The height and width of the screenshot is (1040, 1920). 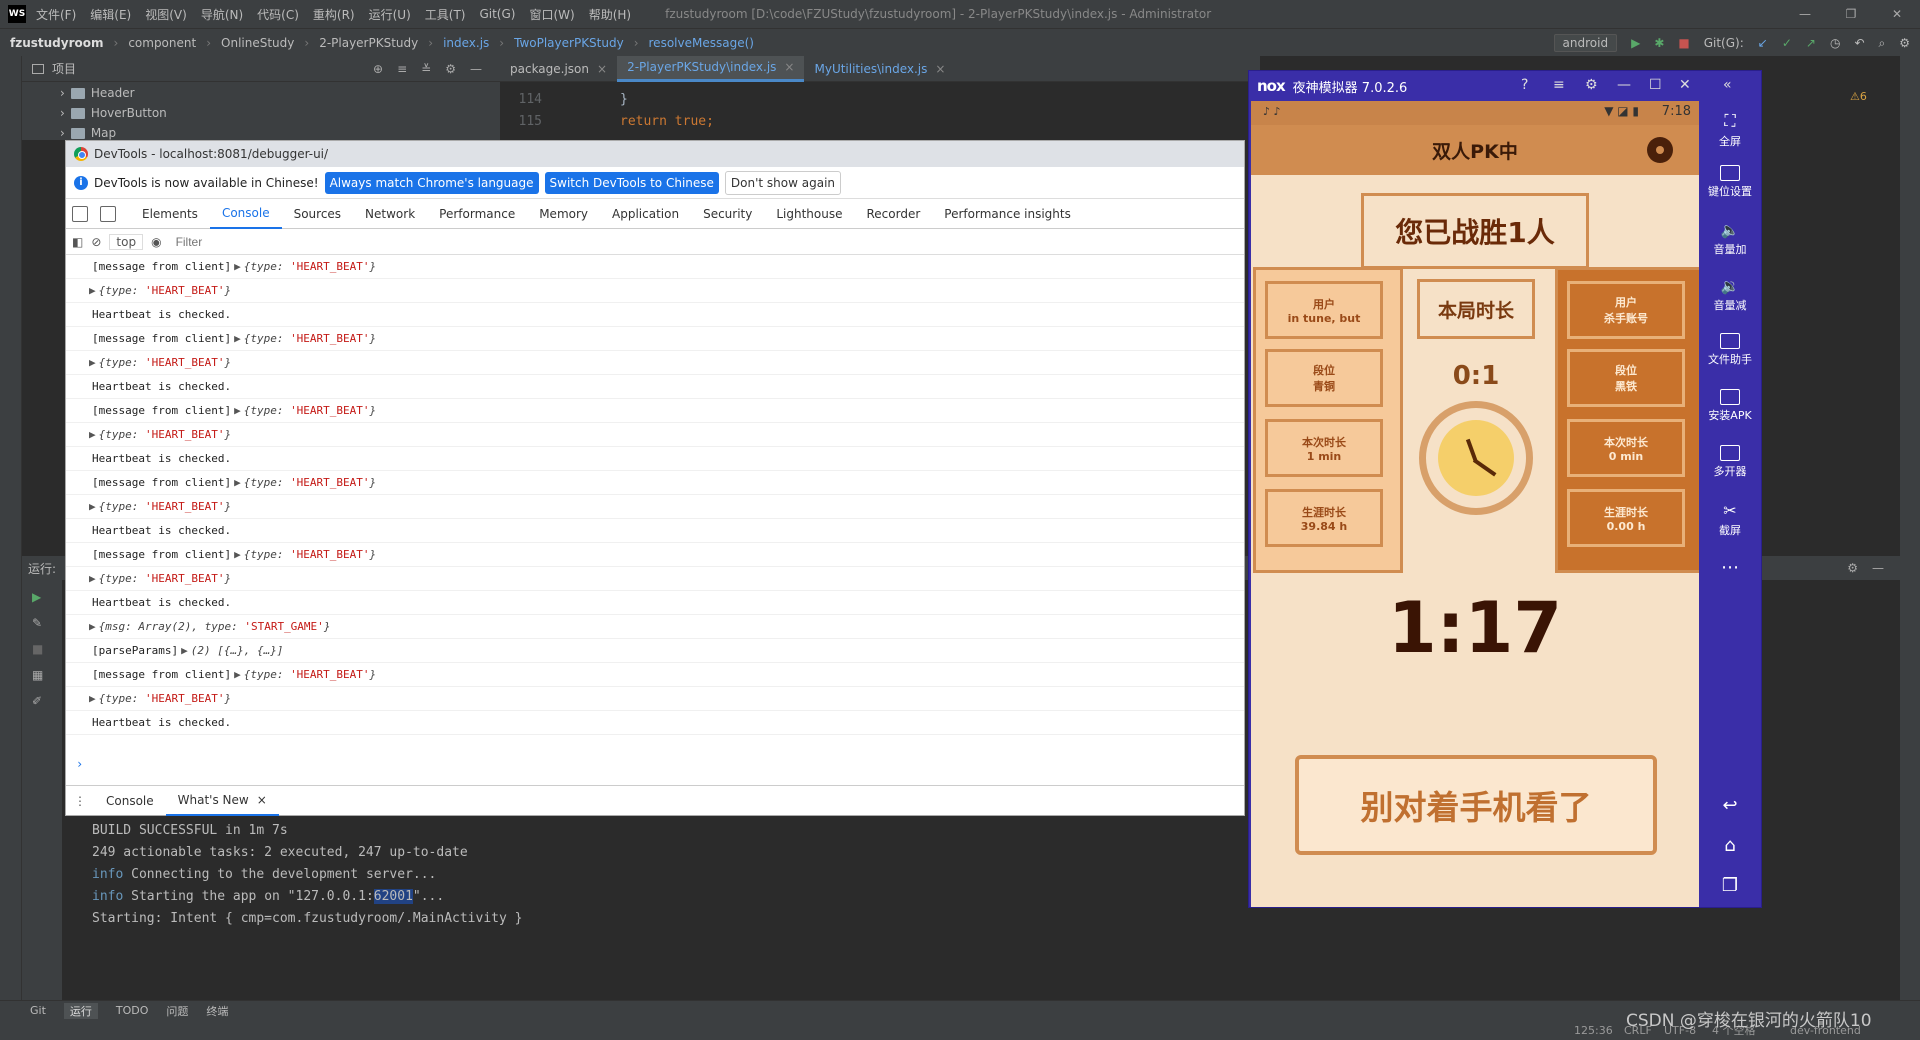 What do you see at coordinates (1878, 568) in the screenshot?
I see `run-hide-icon: —` at bounding box center [1878, 568].